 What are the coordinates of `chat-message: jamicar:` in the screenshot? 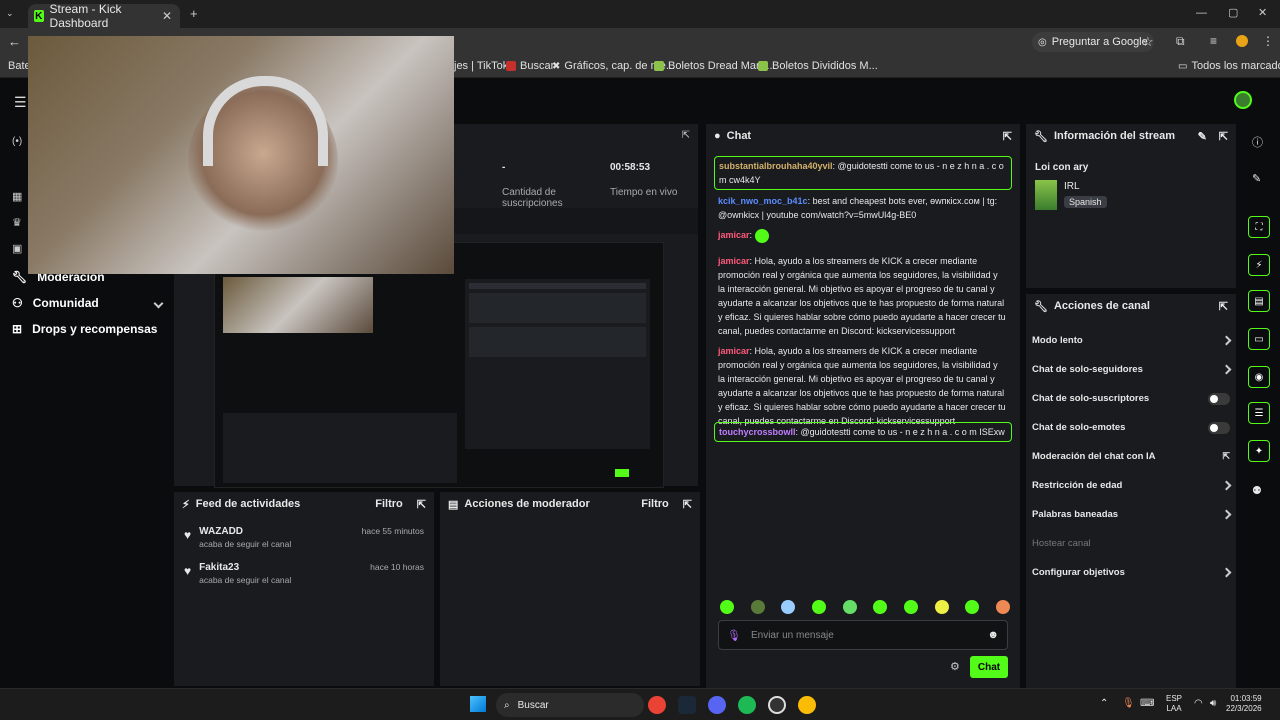 It's located at (862, 235).